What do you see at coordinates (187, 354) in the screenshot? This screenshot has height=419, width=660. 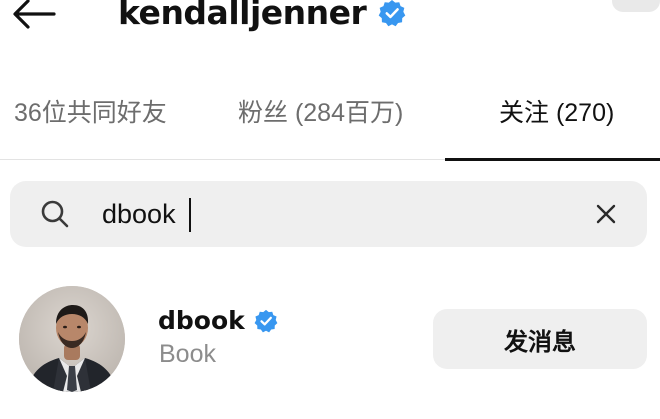 I see `result-full-name: Book` at bounding box center [187, 354].